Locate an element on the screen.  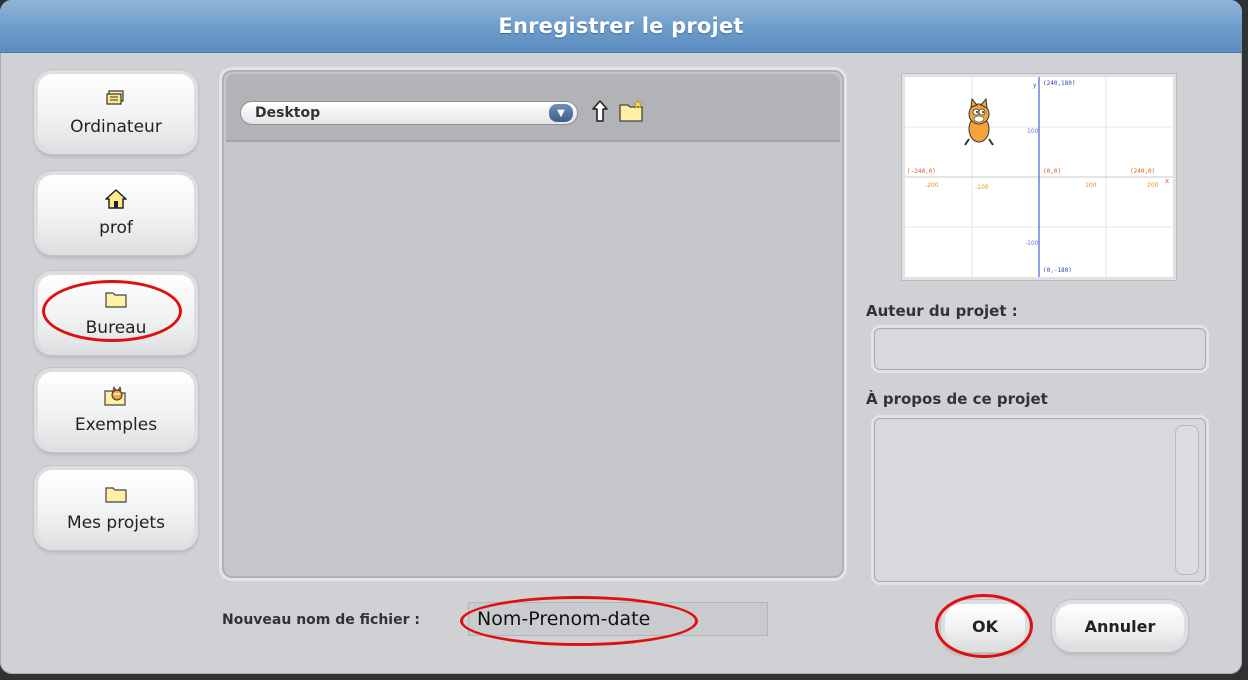
cancel-button: Annuler is located at coordinates (1120, 626).